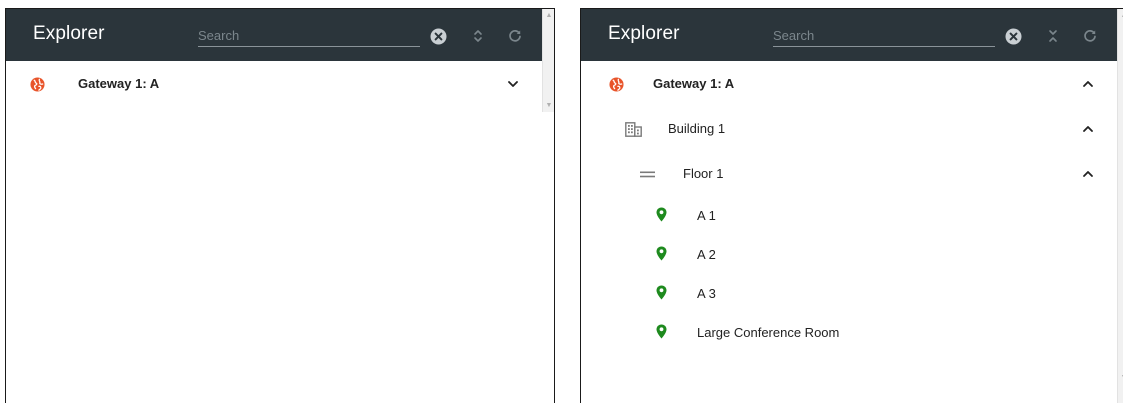 This screenshot has height=403, width=1123. What do you see at coordinates (703, 173) in the screenshot?
I see `tree-item-label: Floor 1` at bounding box center [703, 173].